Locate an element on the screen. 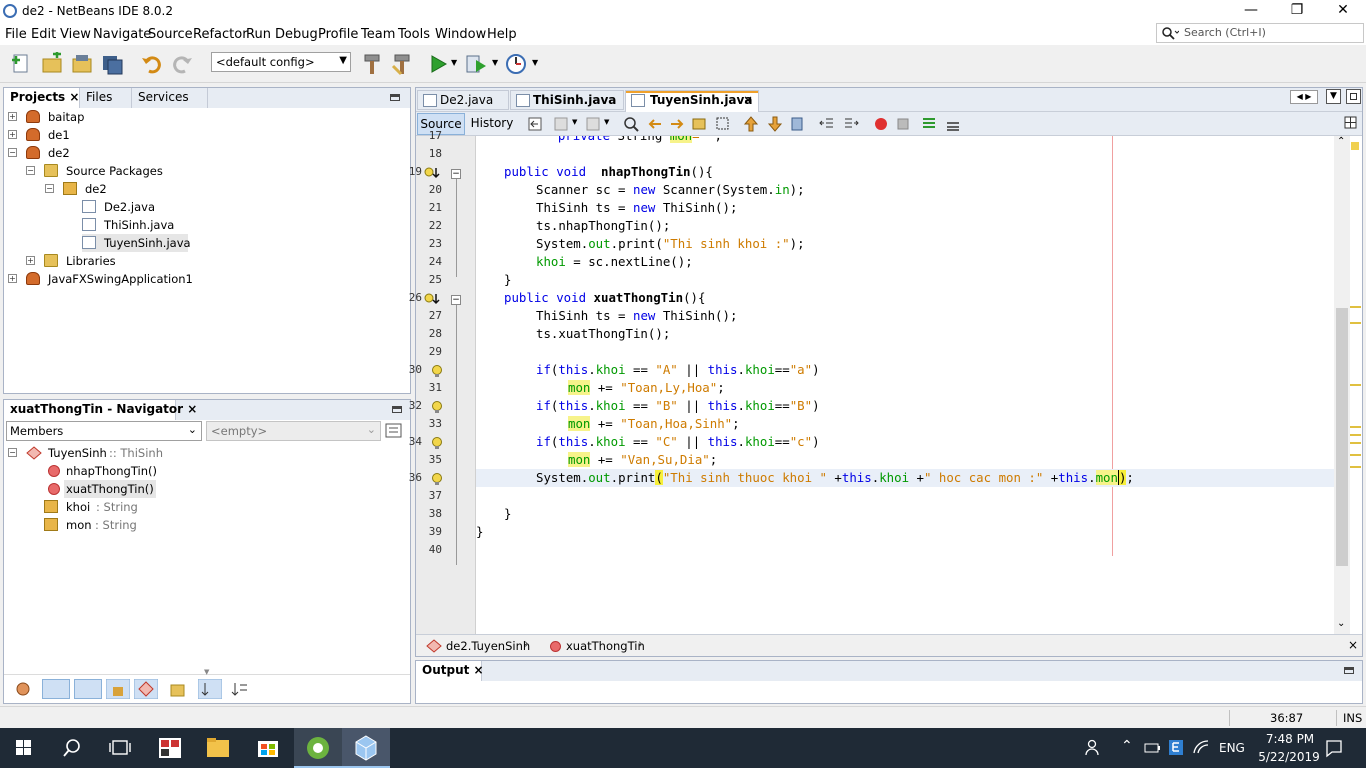  menu-run: Run is located at coordinates (258, 34).